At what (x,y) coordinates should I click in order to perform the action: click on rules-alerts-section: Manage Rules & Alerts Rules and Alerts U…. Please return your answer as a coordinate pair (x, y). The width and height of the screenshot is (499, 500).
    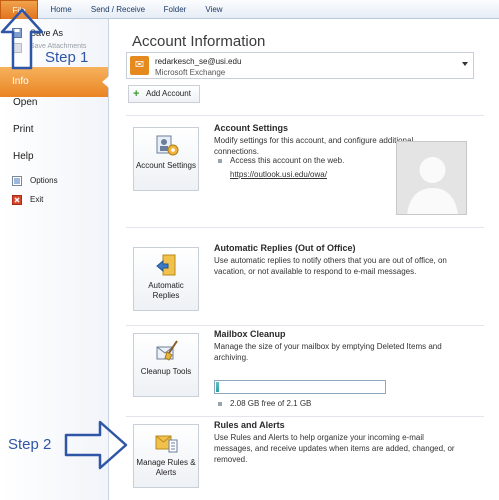
    Looking at the image, I should click on (308, 458).